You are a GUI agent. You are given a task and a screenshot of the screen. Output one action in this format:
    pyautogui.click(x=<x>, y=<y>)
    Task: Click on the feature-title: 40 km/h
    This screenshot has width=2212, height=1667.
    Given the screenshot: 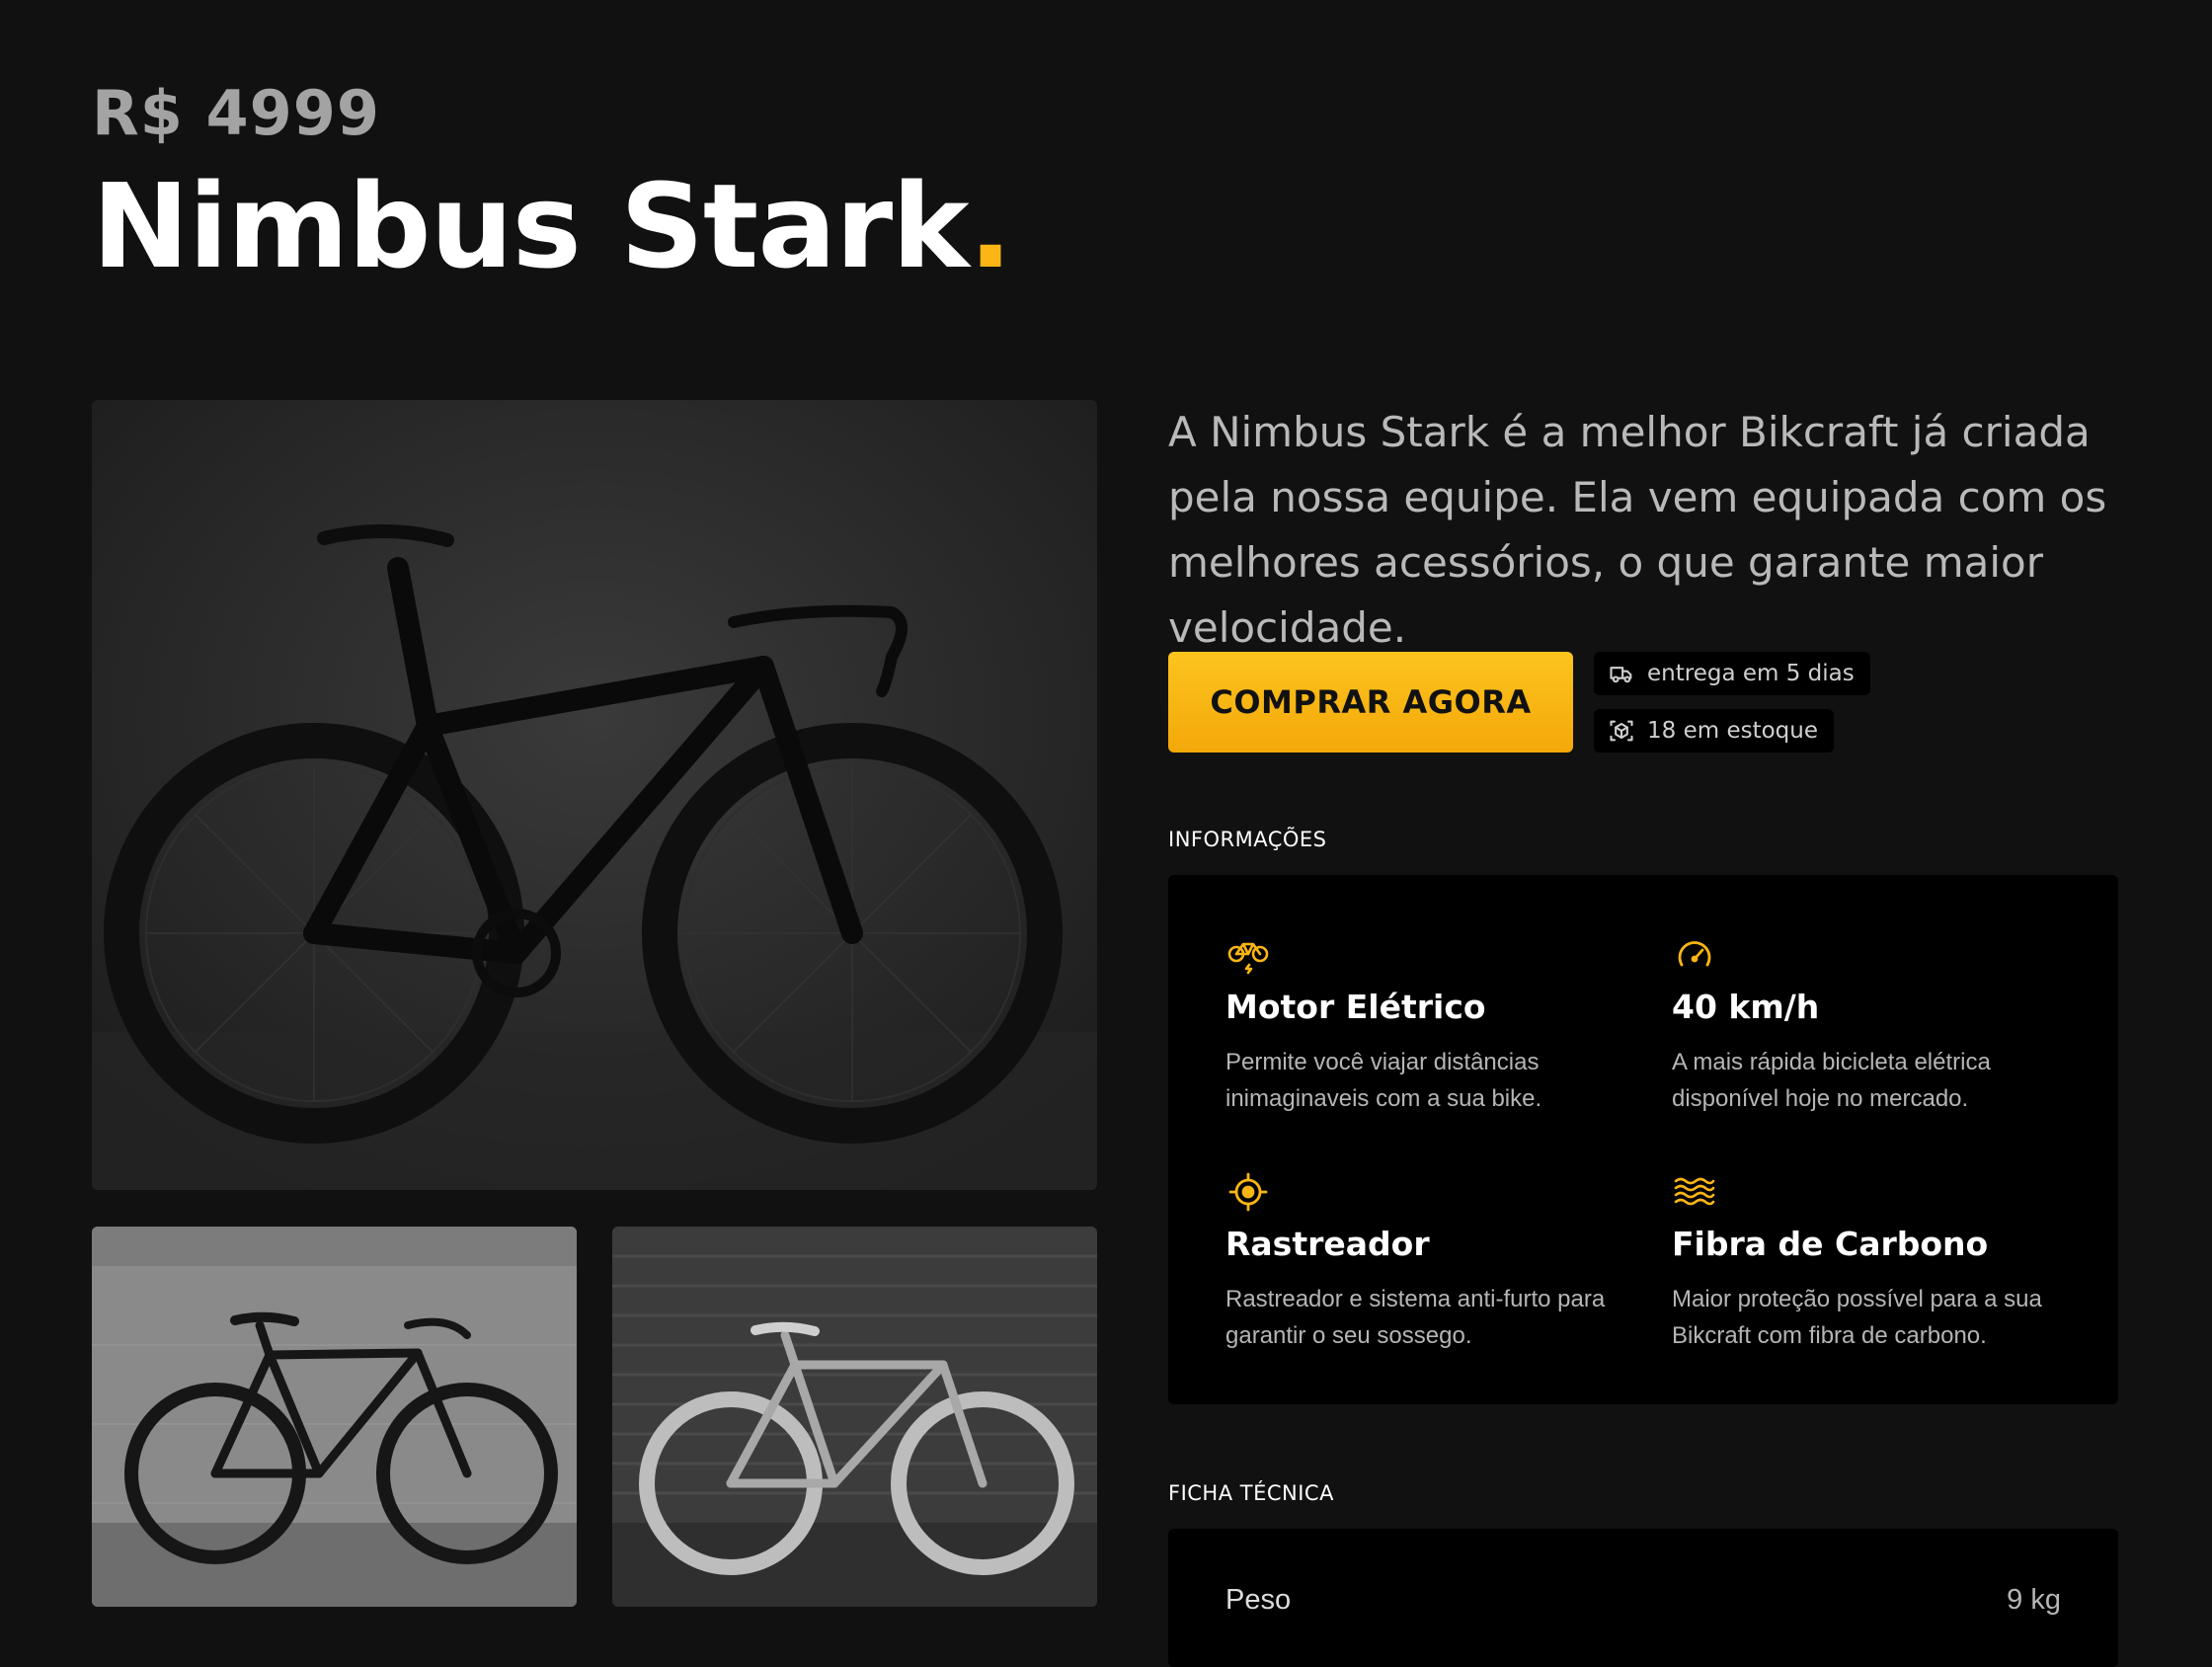 What is the action you would take?
    pyautogui.click(x=1746, y=1007)
    